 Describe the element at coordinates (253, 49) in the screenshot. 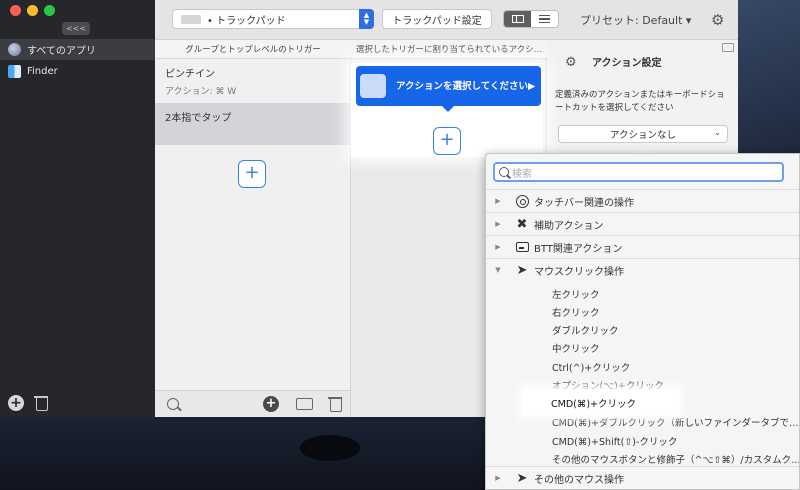

I see `col1-header: グループとトップレベルのトリガー` at that location.